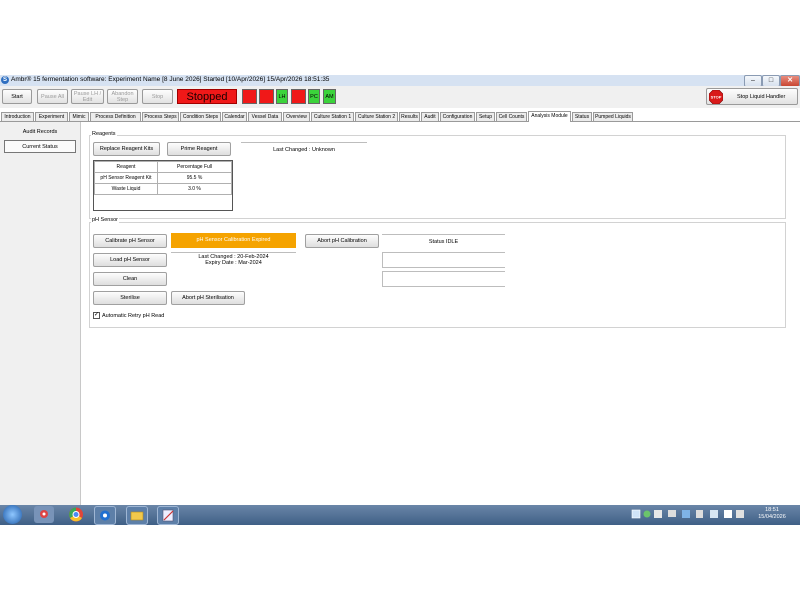 Image resolution: width=800 pixels, height=600 pixels. What do you see at coordinates (376, 116) in the screenshot?
I see `tab-culture-station-2: Culture Station 2` at bounding box center [376, 116].